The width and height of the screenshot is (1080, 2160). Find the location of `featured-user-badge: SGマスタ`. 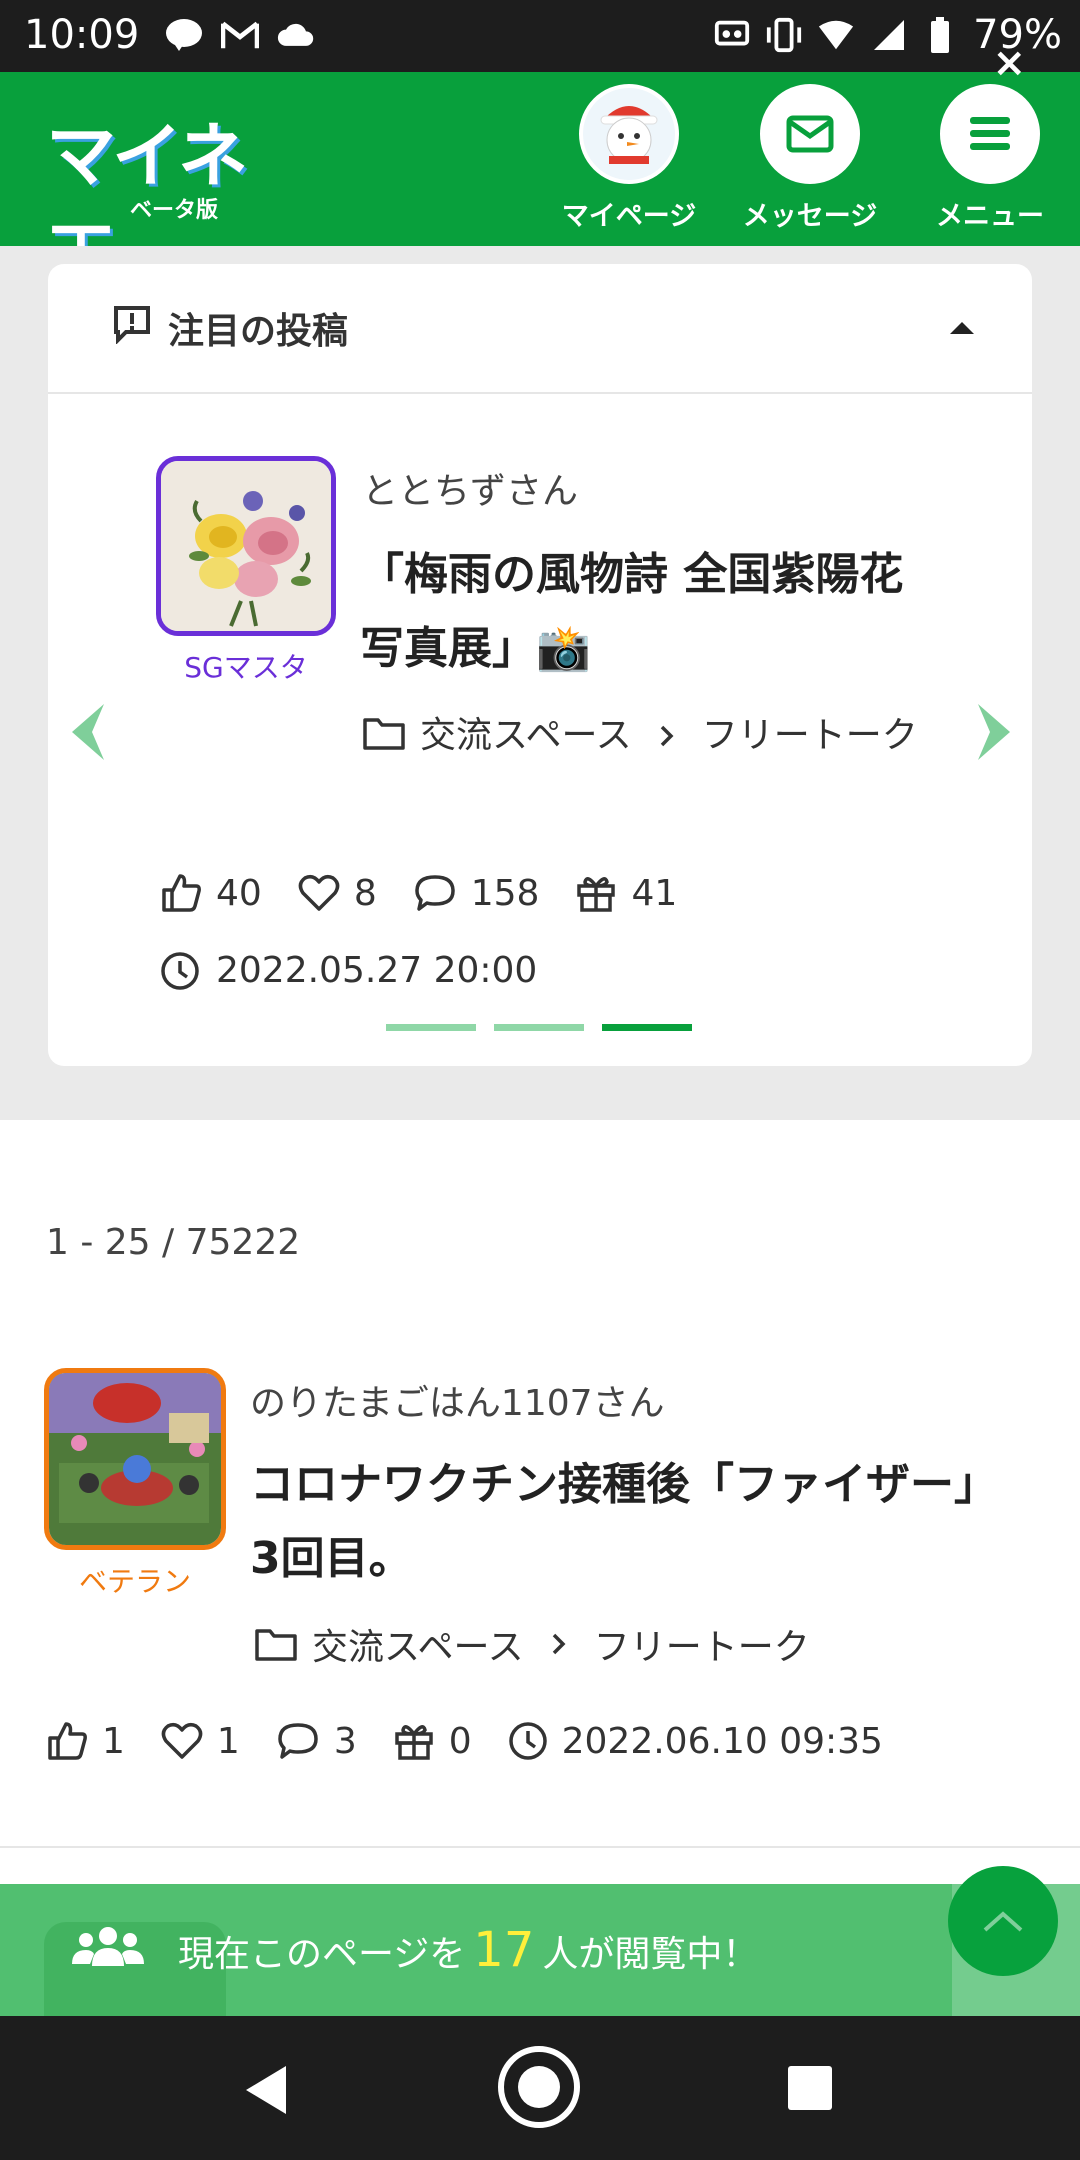

featured-user-badge: SGマスタ is located at coordinates (246, 667).